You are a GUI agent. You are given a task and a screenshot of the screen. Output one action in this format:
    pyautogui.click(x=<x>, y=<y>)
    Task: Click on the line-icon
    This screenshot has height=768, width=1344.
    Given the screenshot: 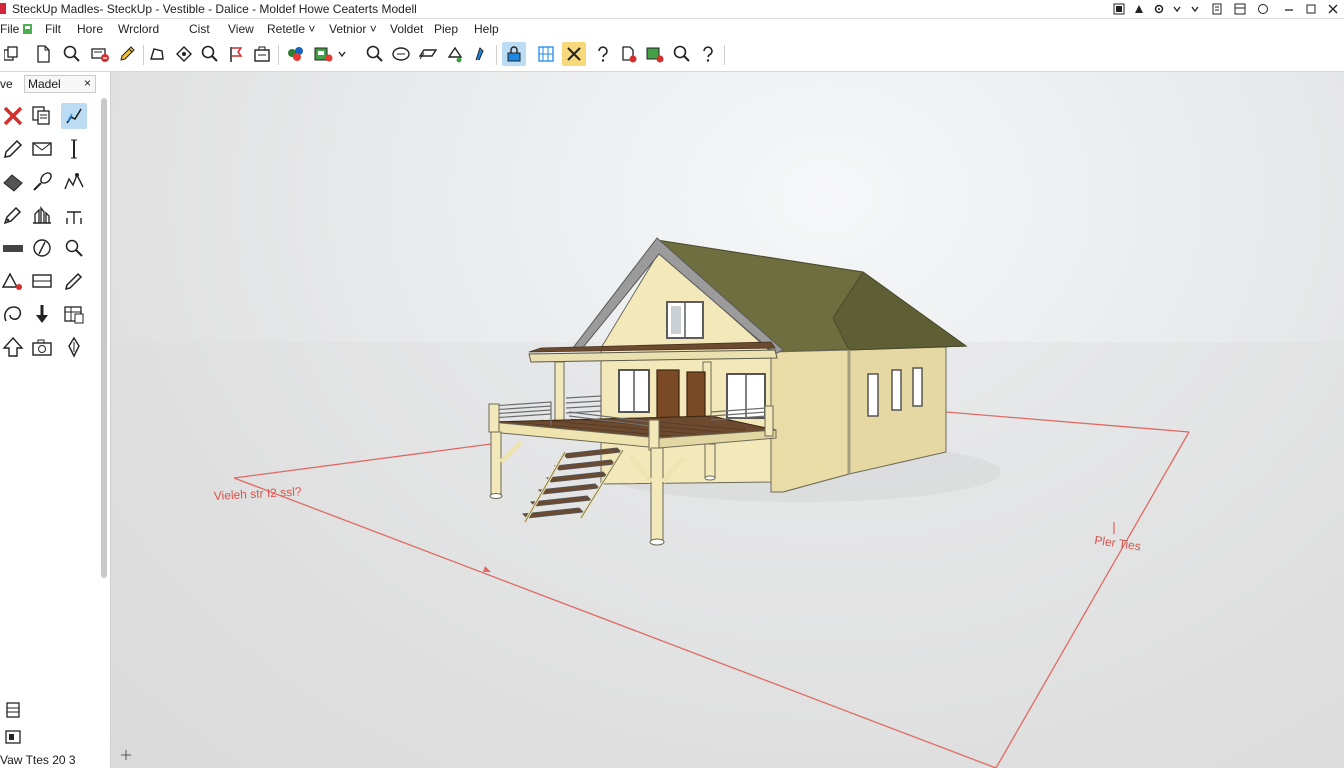 What is the action you would take?
    pyautogui.click(x=74, y=149)
    